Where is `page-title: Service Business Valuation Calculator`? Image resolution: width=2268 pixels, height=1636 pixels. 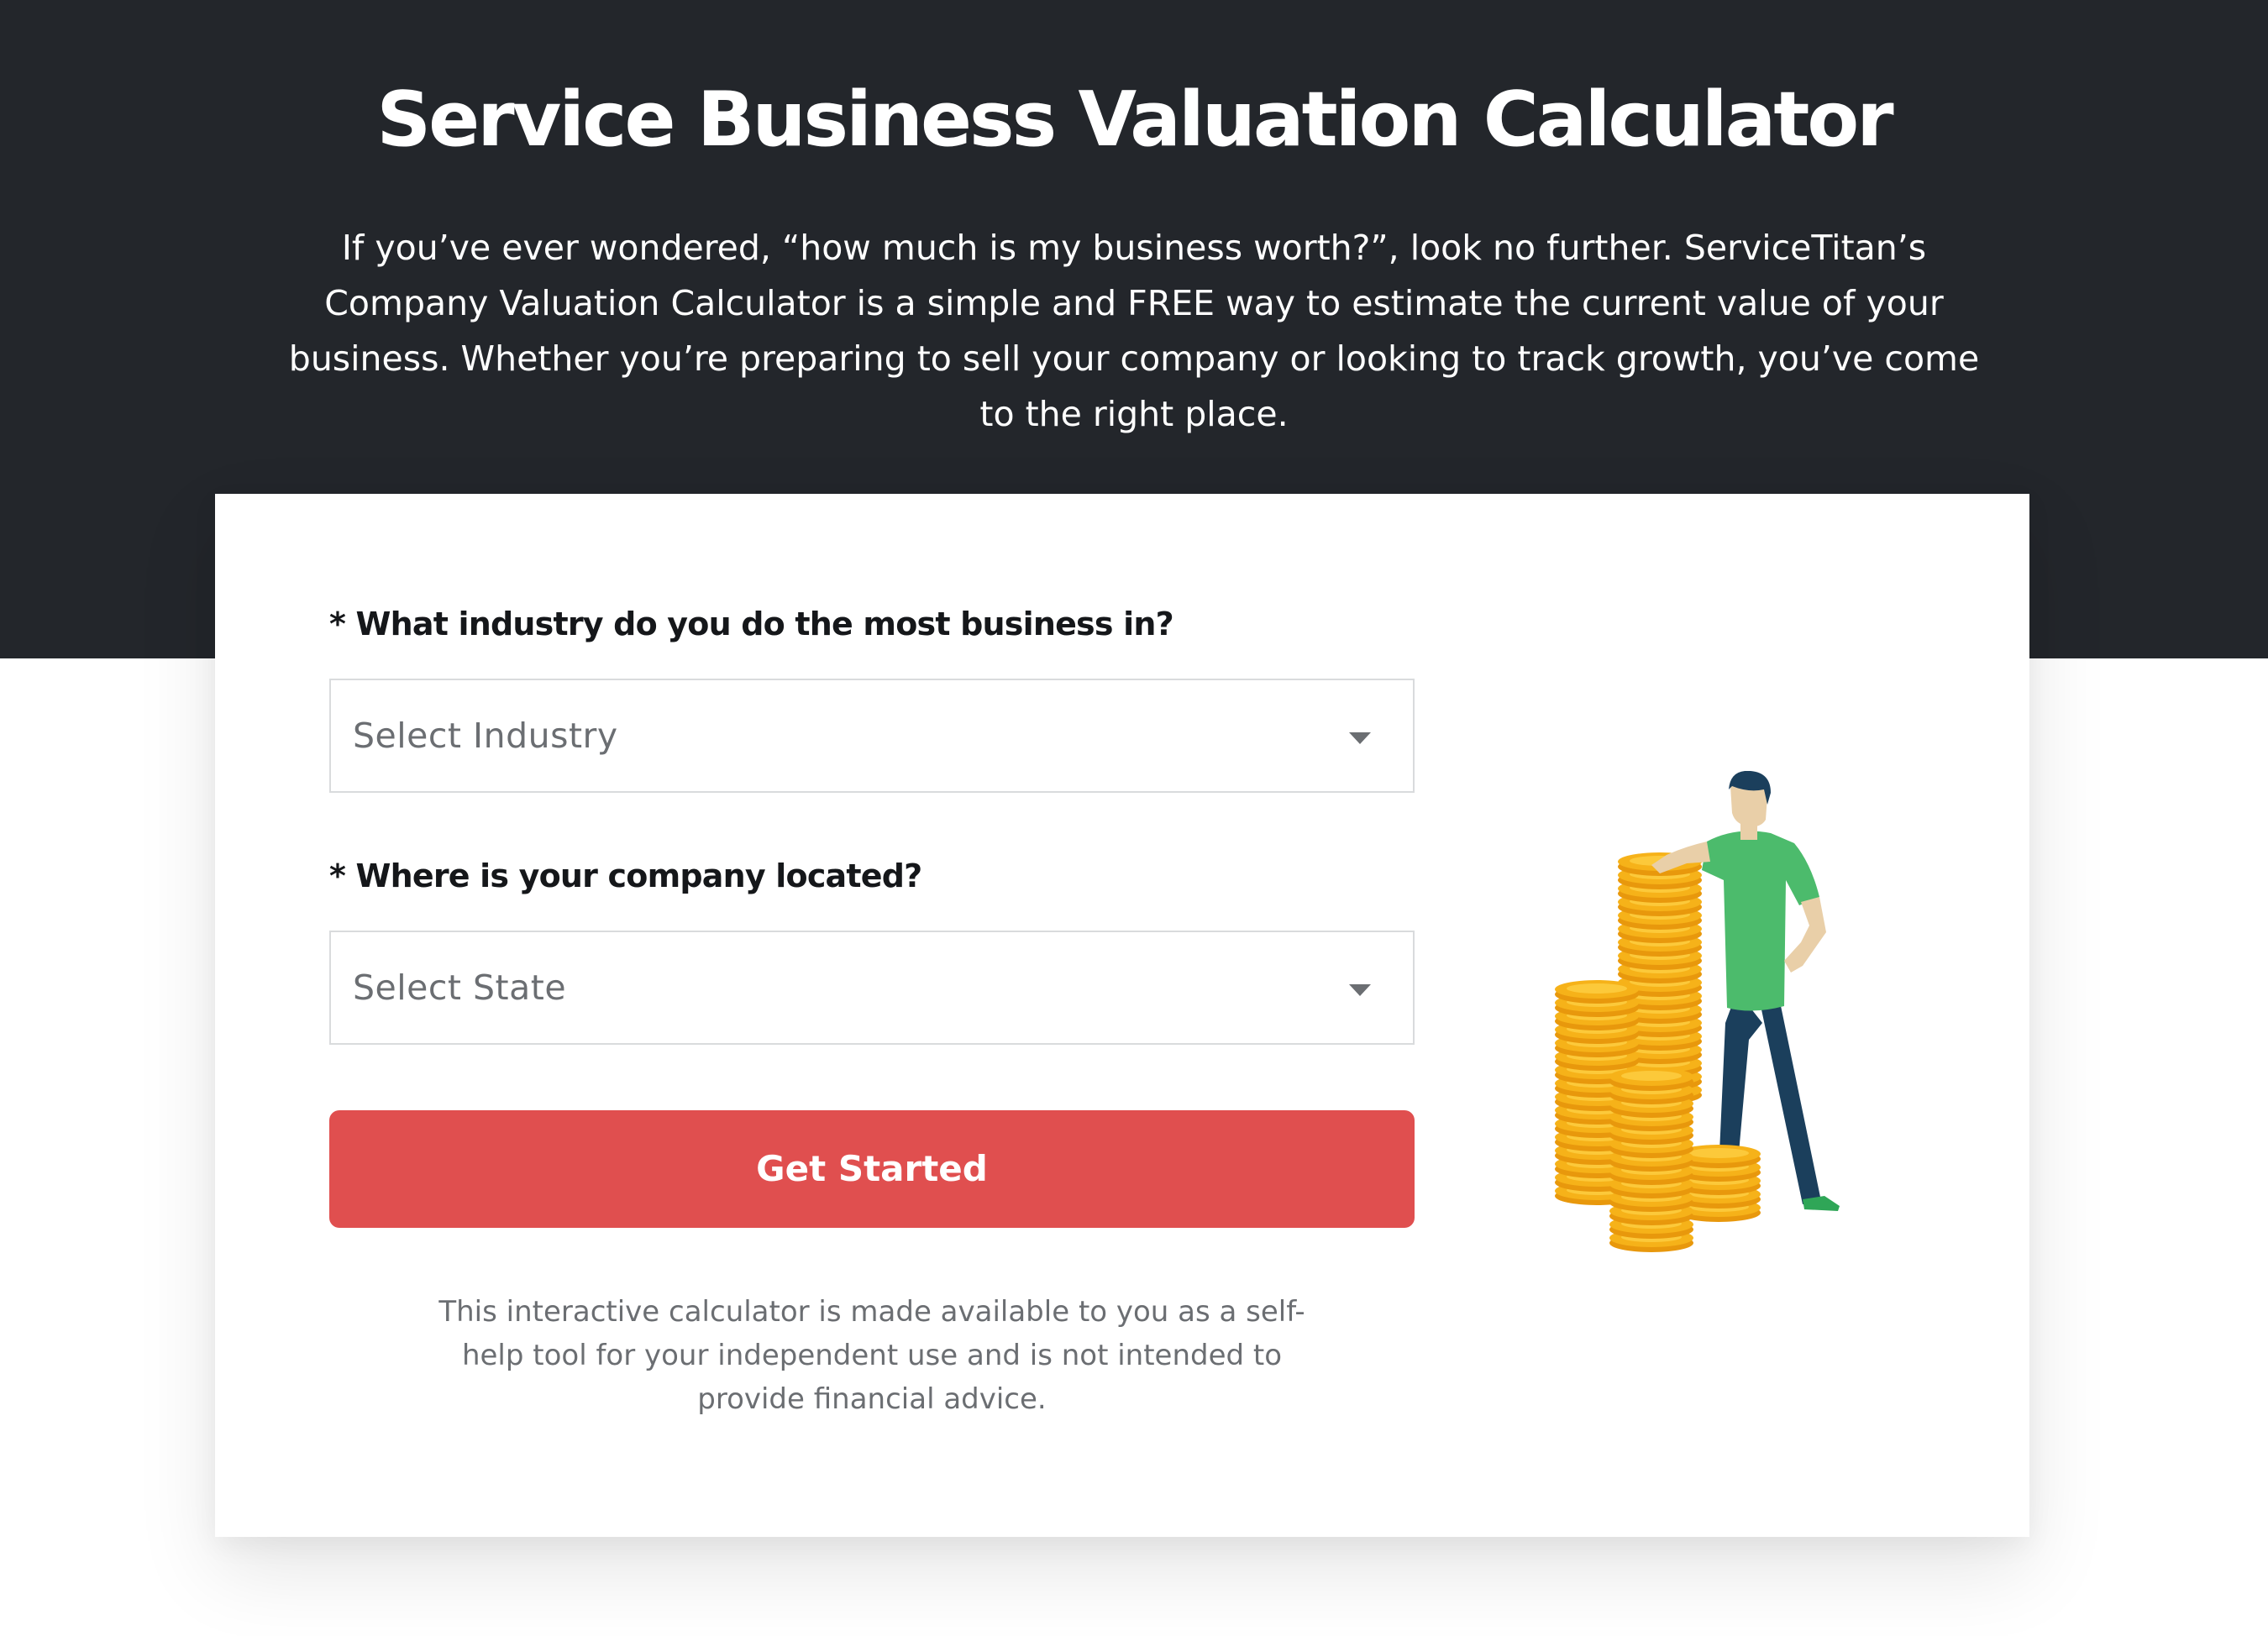
page-title: Service Business Valuation Calculator is located at coordinates (1134, 120).